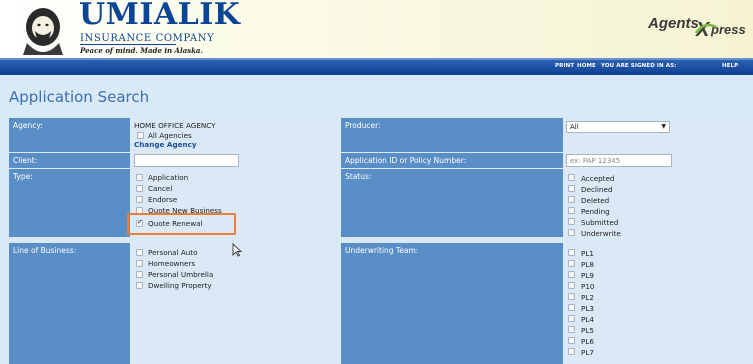 This screenshot has width=753, height=364. Describe the element at coordinates (601, 233) in the screenshot. I see `status-underwrite-label: Underwrite` at that location.